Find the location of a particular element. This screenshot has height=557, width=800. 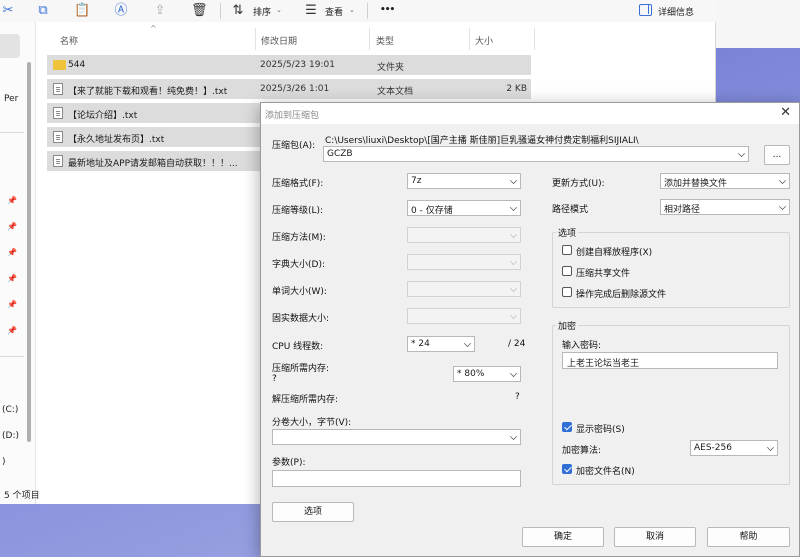

decompress-memory-label: 解压缩所需内存: is located at coordinates (305, 400).